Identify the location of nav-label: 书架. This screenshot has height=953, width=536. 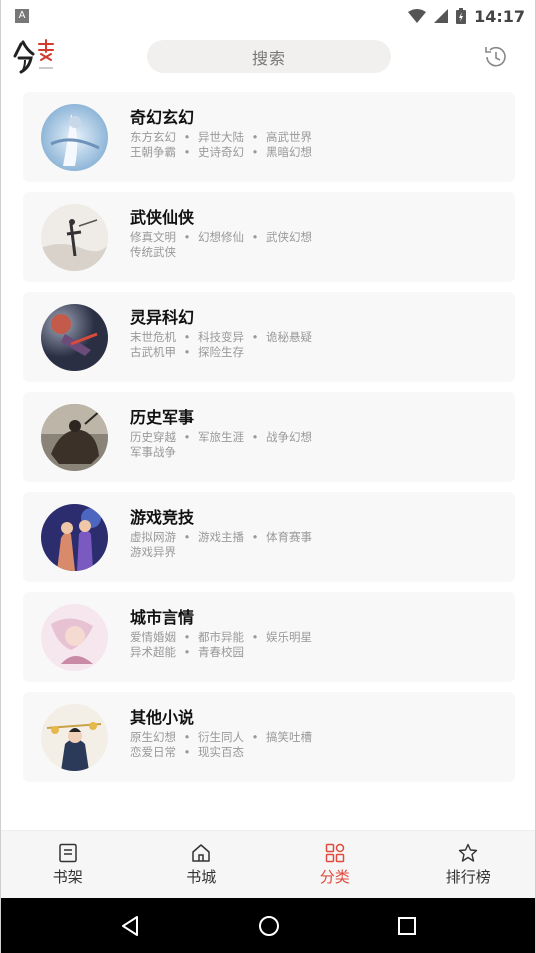
(67, 876).